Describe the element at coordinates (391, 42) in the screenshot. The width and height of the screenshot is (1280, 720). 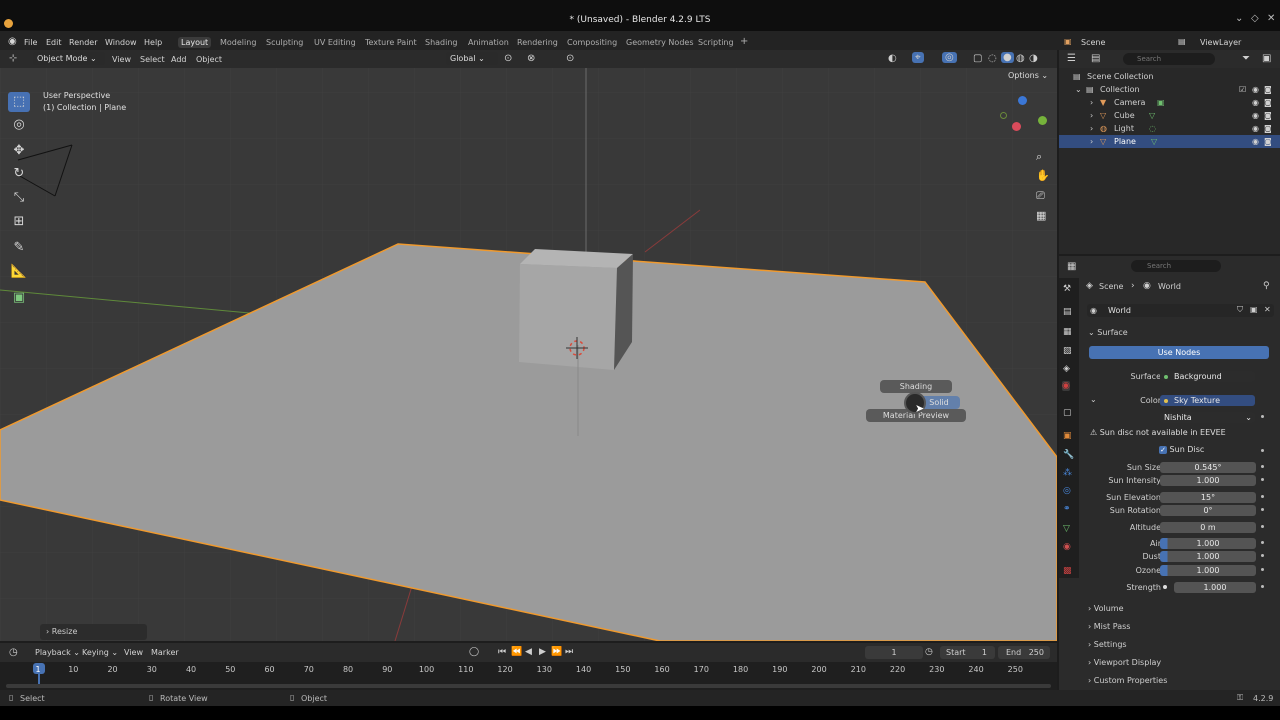
I see `tab-texture-paint: Texture Paint` at that location.